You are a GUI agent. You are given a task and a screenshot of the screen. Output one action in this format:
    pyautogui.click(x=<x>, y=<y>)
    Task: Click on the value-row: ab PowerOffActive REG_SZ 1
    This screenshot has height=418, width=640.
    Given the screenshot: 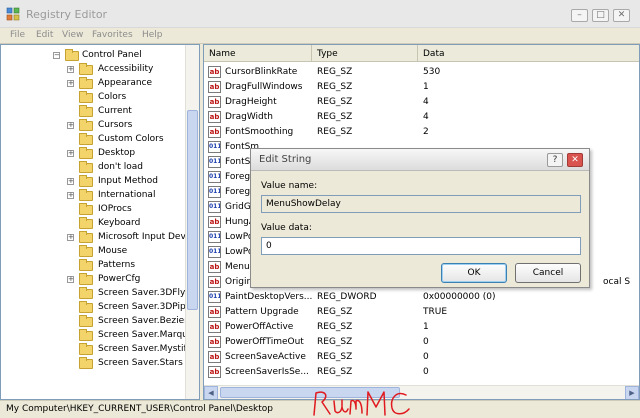 What is the action you would take?
    pyautogui.click(x=421, y=327)
    